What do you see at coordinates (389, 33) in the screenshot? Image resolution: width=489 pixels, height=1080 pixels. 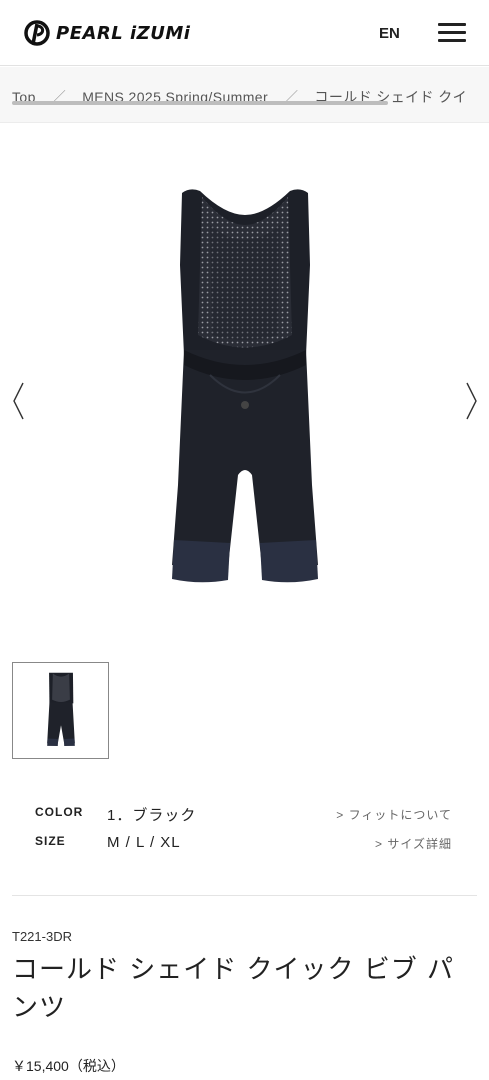 I see `language-switch: EN` at bounding box center [389, 33].